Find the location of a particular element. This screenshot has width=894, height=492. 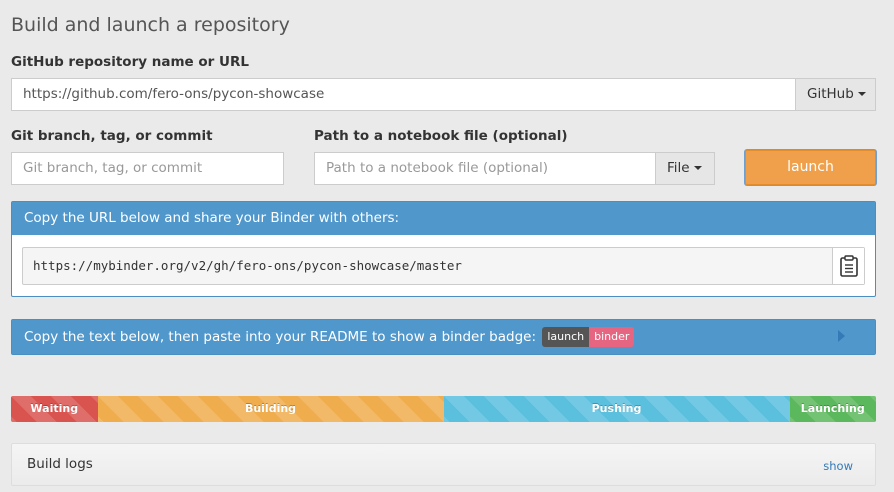

ref-label: Git branch, tag, or commit is located at coordinates (112, 136).